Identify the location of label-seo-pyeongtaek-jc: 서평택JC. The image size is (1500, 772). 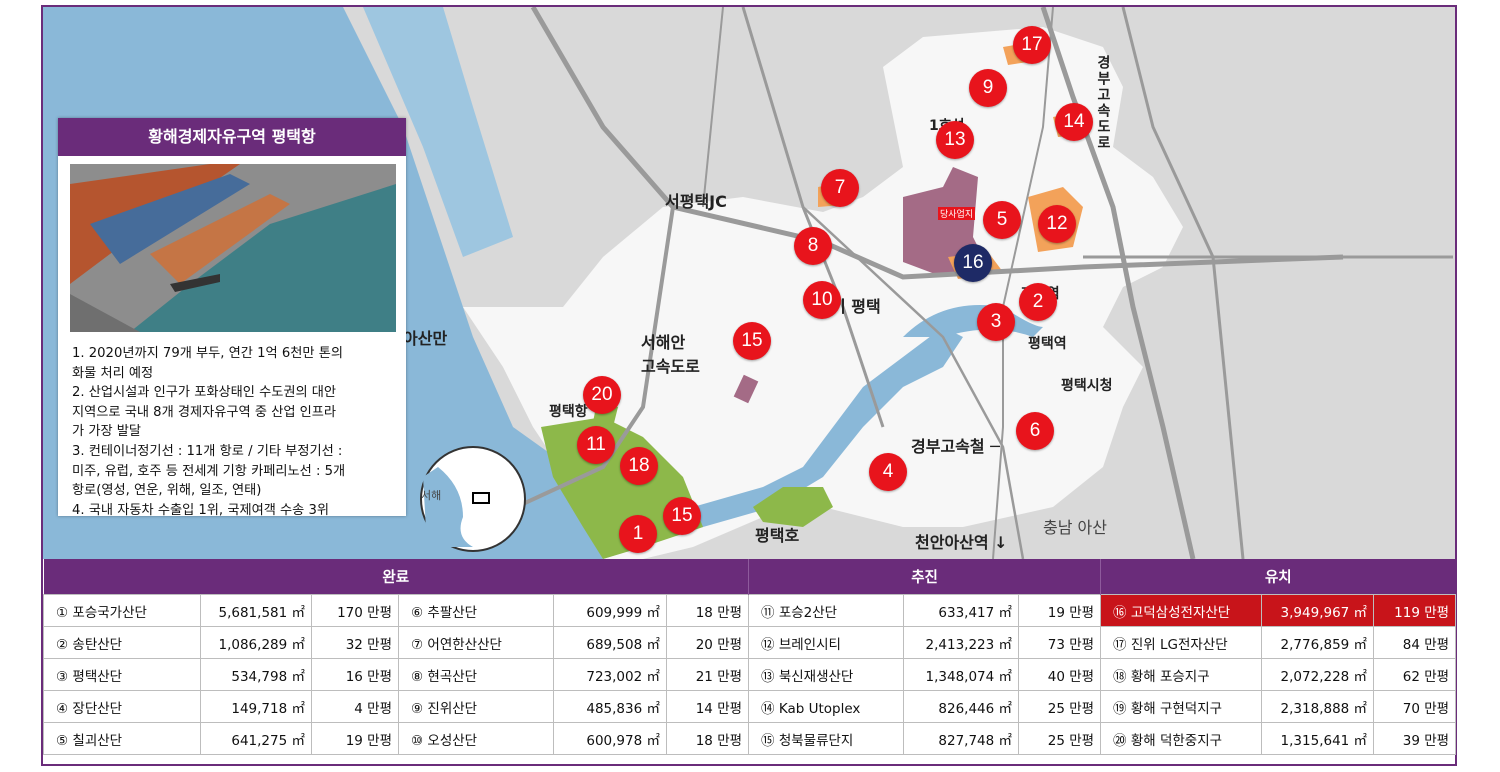
(696, 201).